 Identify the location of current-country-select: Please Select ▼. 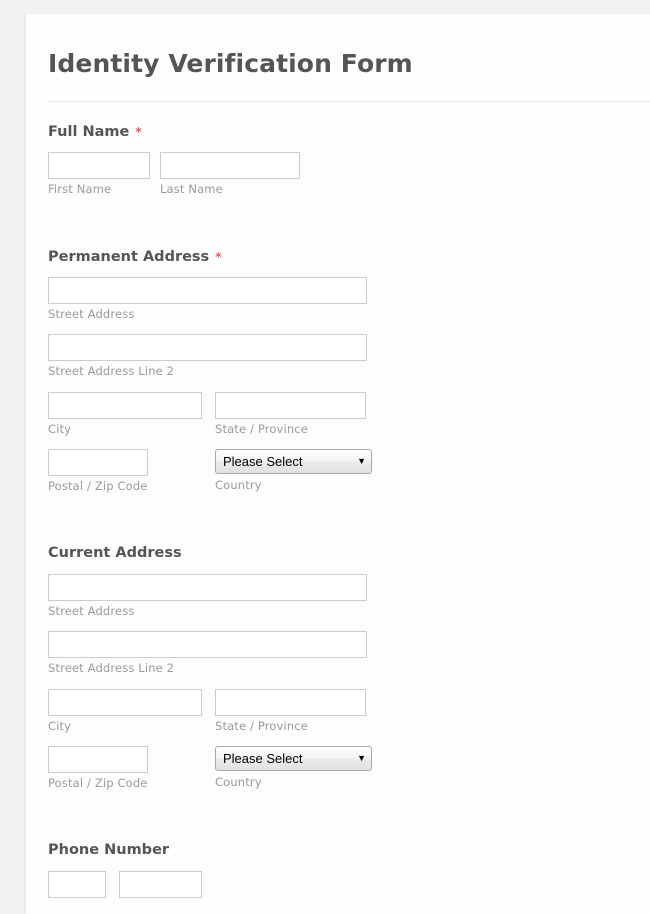
(293, 758).